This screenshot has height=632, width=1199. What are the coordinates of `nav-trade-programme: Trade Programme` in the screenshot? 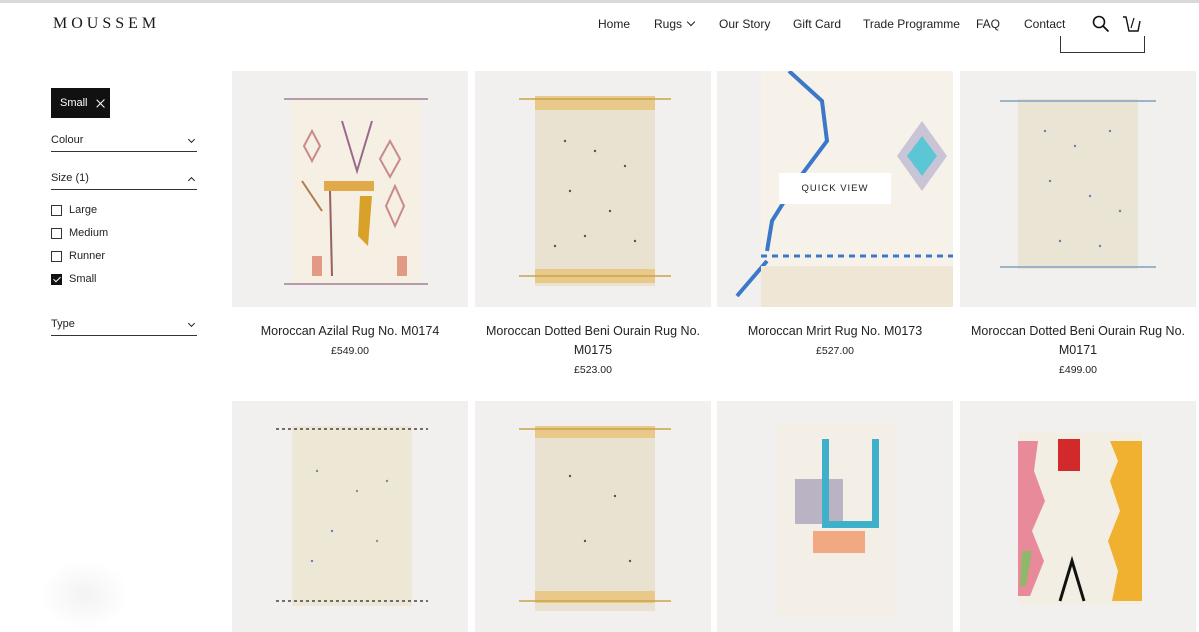 It's located at (911, 24).